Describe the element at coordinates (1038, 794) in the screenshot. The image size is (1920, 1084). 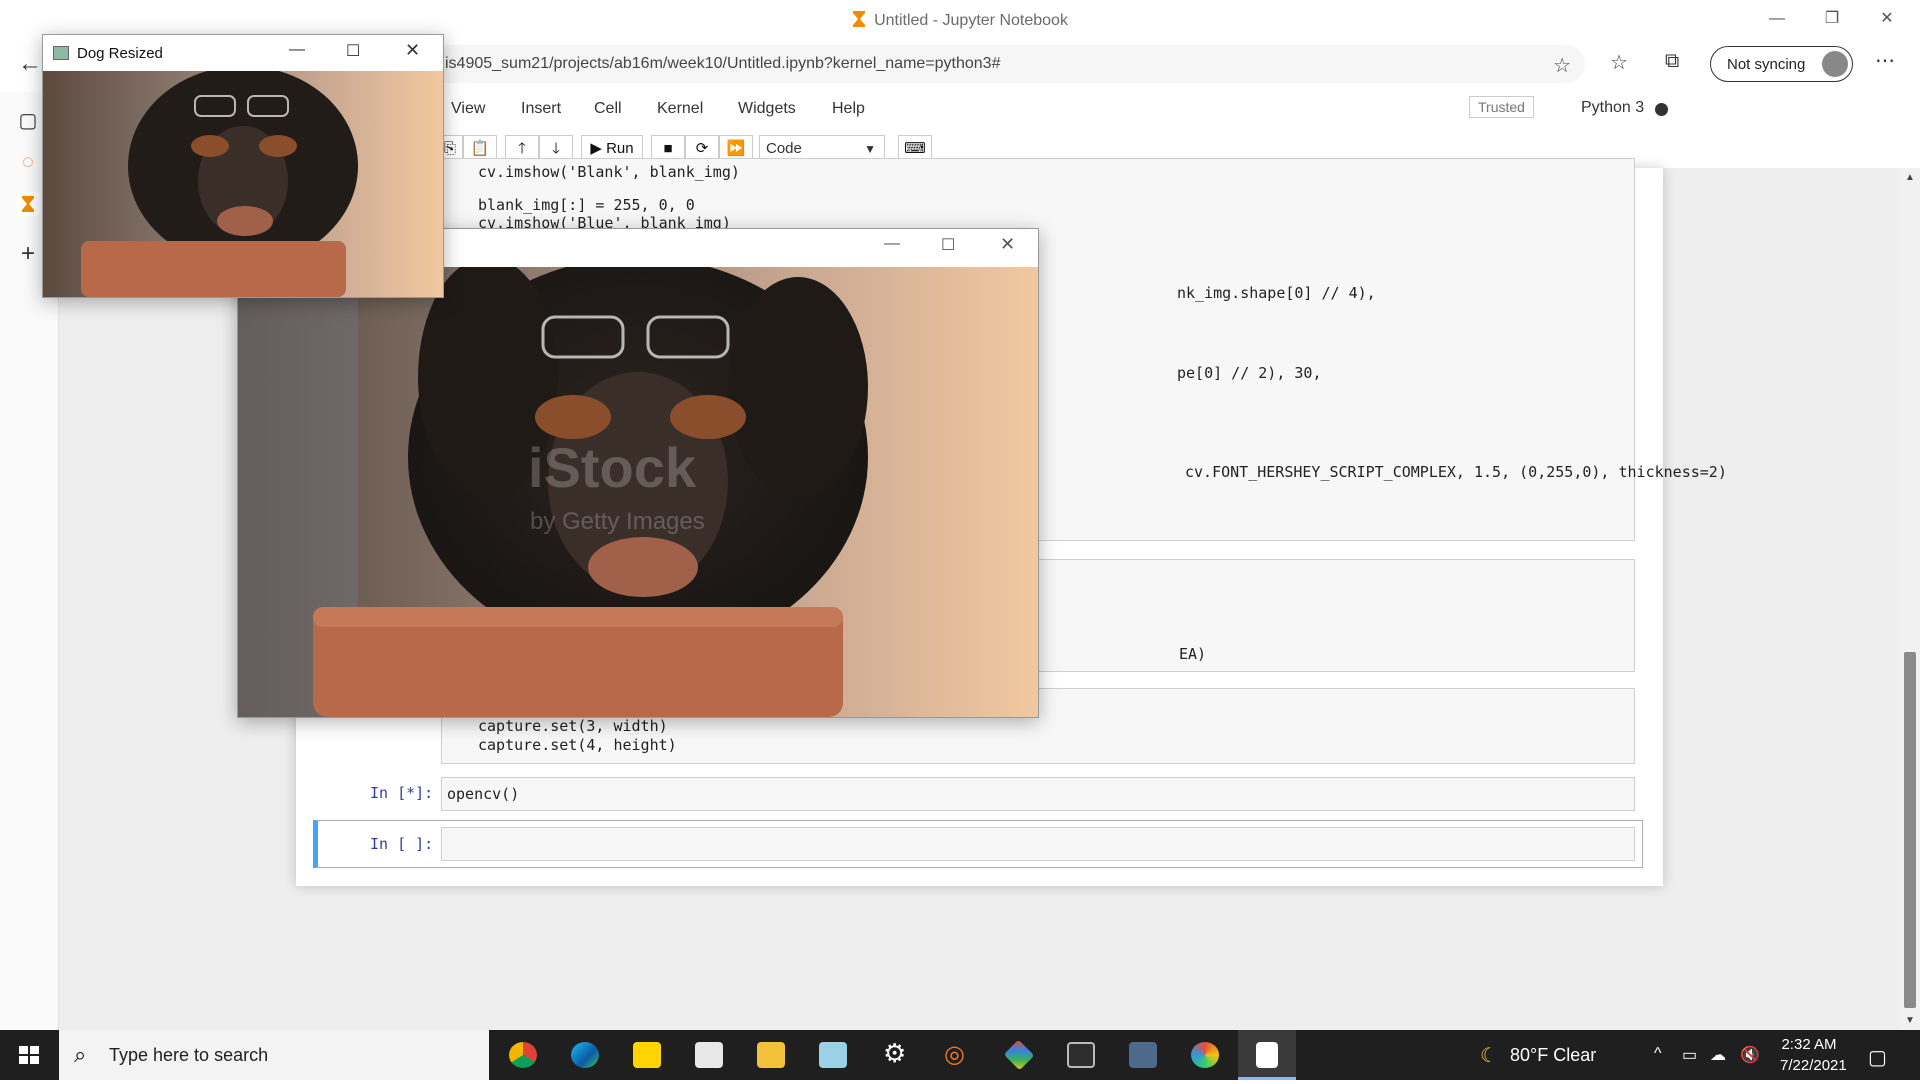
I see `code-cell-running: opencv()` at that location.